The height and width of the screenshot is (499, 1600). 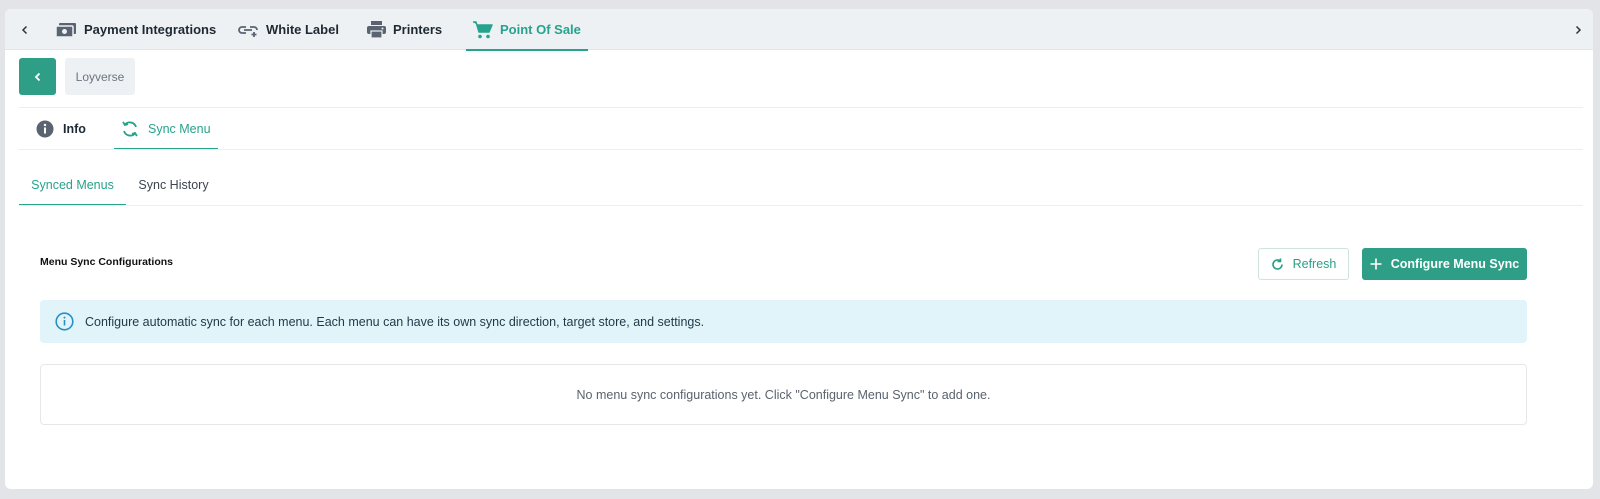 What do you see at coordinates (150, 29) in the screenshot?
I see `tab-label: Payment Integrations` at bounding box center [150, 29].